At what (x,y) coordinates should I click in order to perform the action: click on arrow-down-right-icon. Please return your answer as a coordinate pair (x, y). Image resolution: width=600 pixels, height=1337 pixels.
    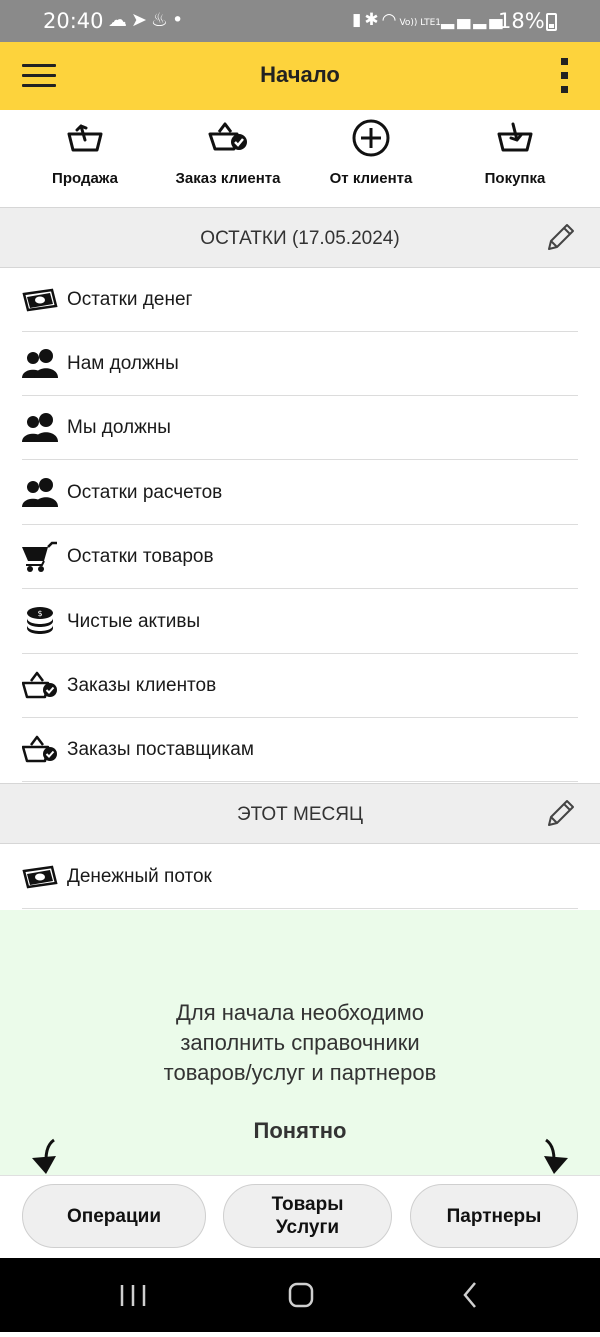
    Looking at the image, I should click on (556, 1156).